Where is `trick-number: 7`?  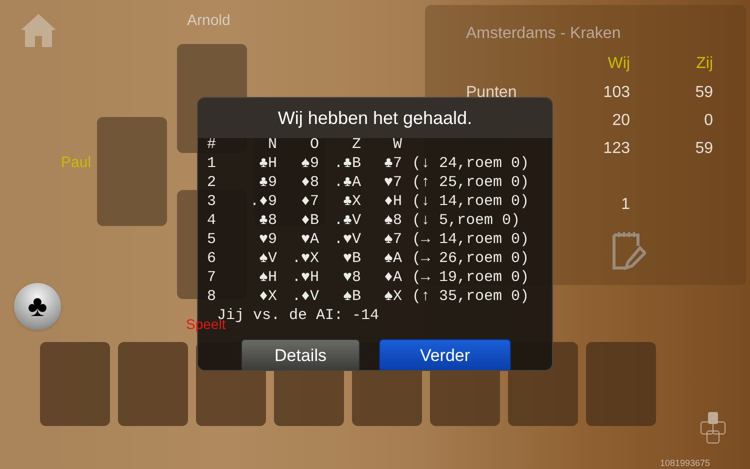
trick-number: 7 is located at coordinates (212, 277).